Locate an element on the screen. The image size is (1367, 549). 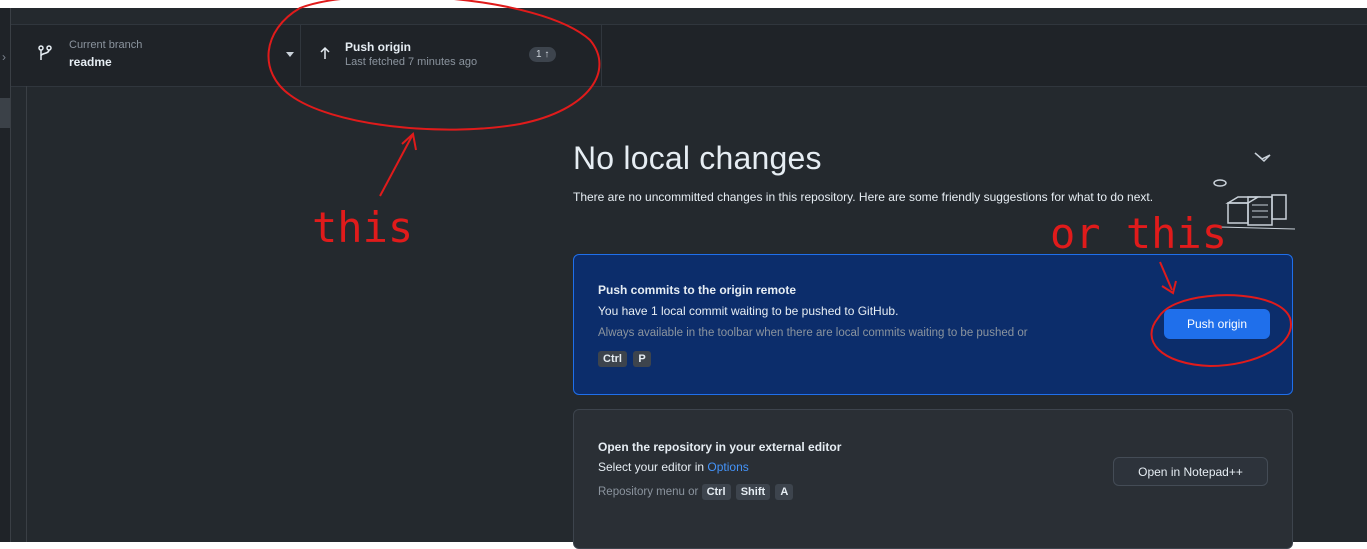
chevron-right-icon: › is located at coordinates (4, 57).